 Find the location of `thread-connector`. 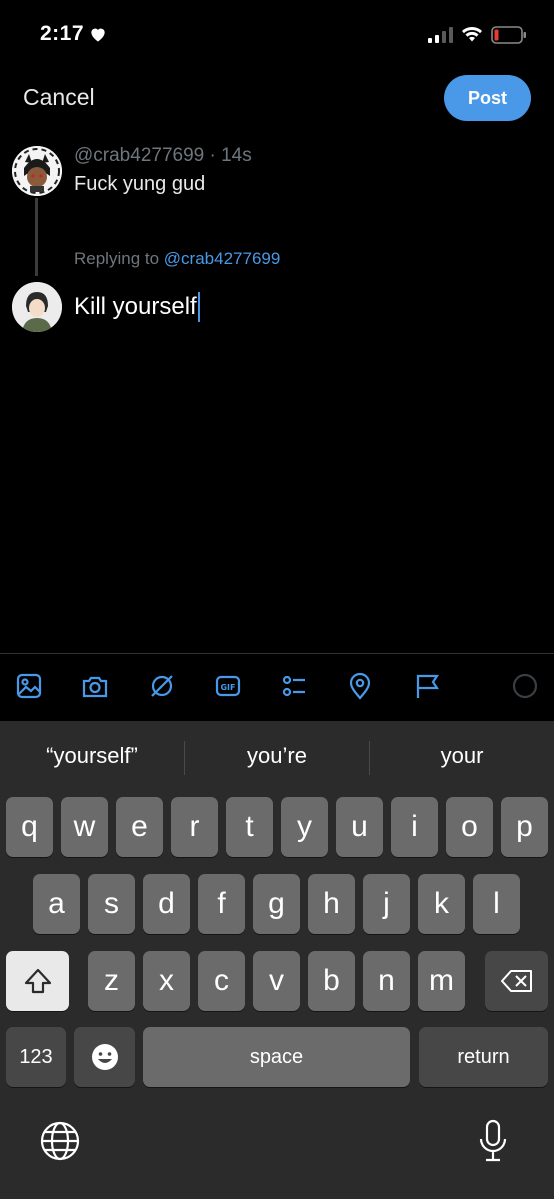

thread-connector is located at coordinates (36, 237).